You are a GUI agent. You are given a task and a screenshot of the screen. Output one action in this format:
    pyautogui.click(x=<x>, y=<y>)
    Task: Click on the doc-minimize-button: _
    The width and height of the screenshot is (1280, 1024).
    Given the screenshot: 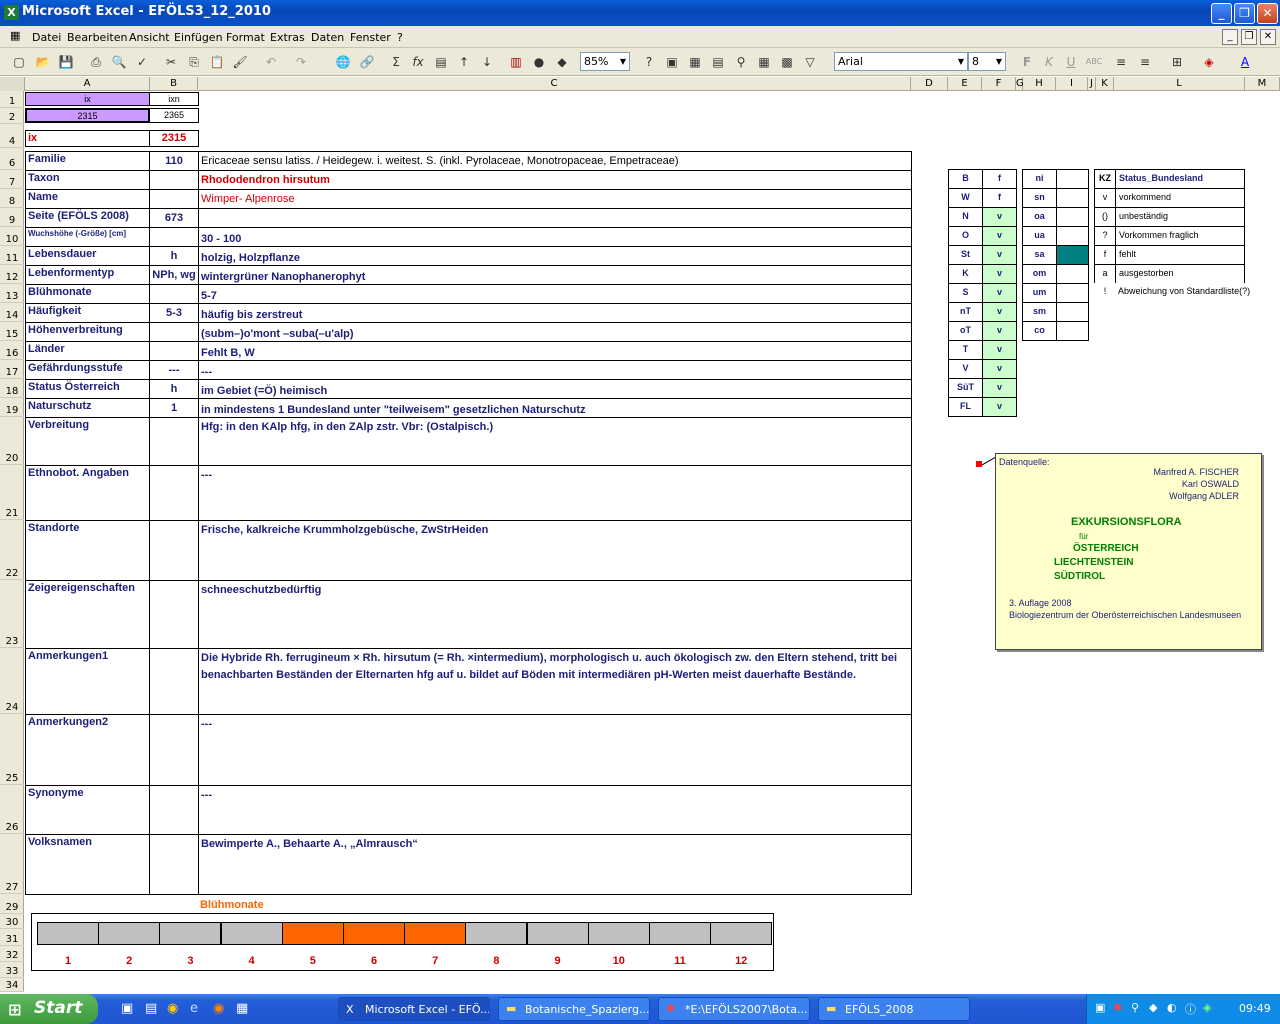 What is the action you would take?
    pyautogui.click(x=1230, y=37)
    